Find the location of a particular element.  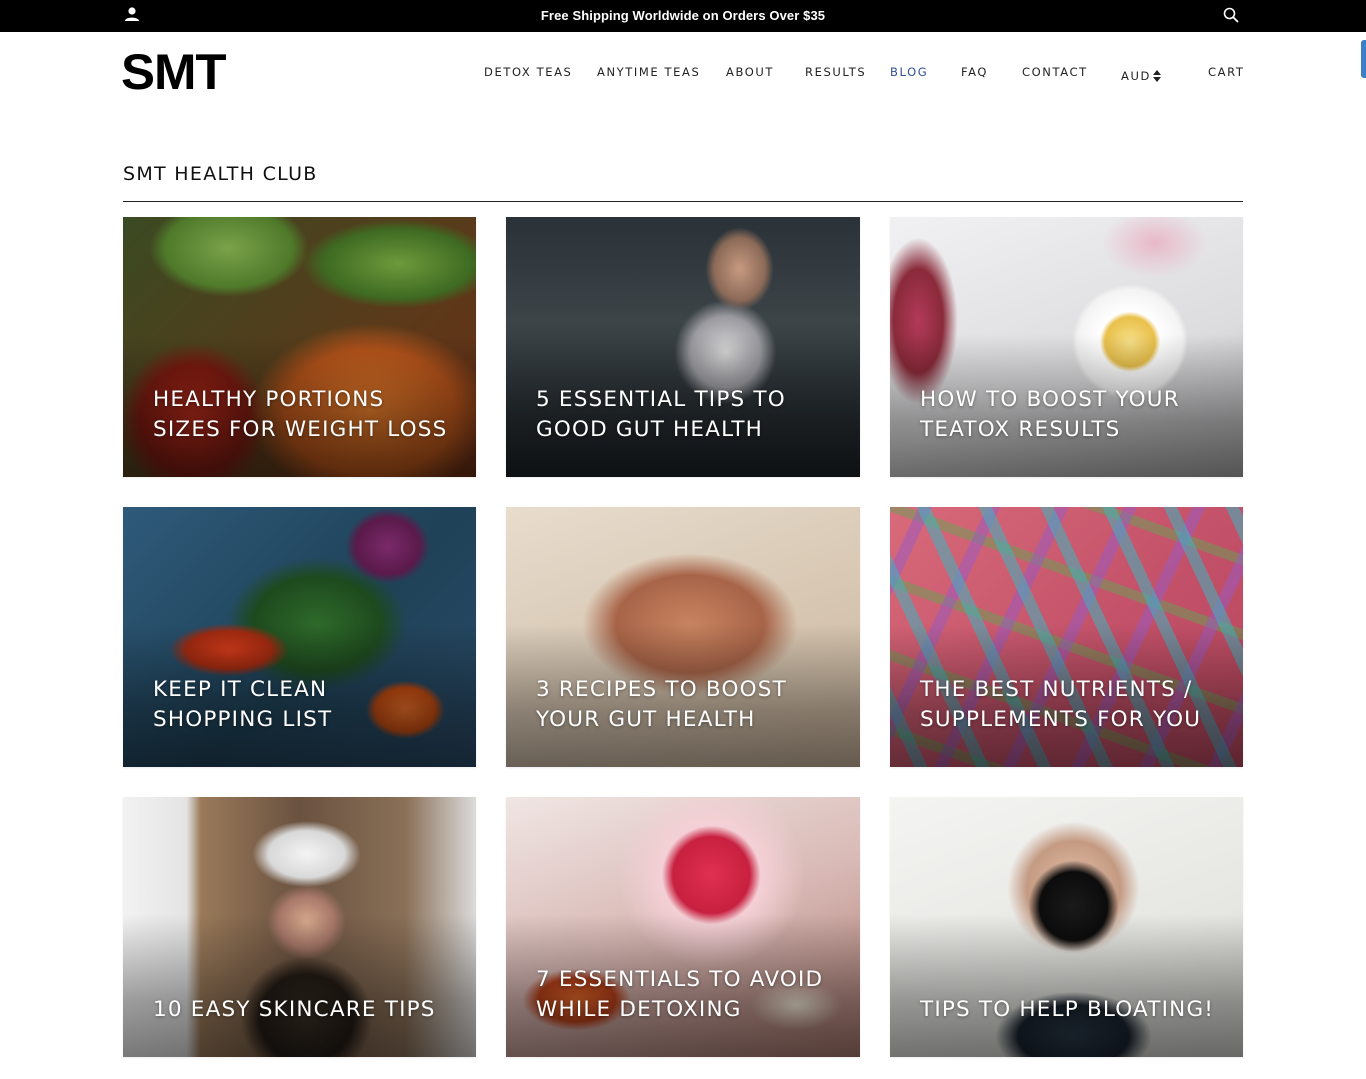

blog-card: THE BEST NUTRIENTS / SUPPLEMENTS FOR YOU is located at coordinates (1066, 637).